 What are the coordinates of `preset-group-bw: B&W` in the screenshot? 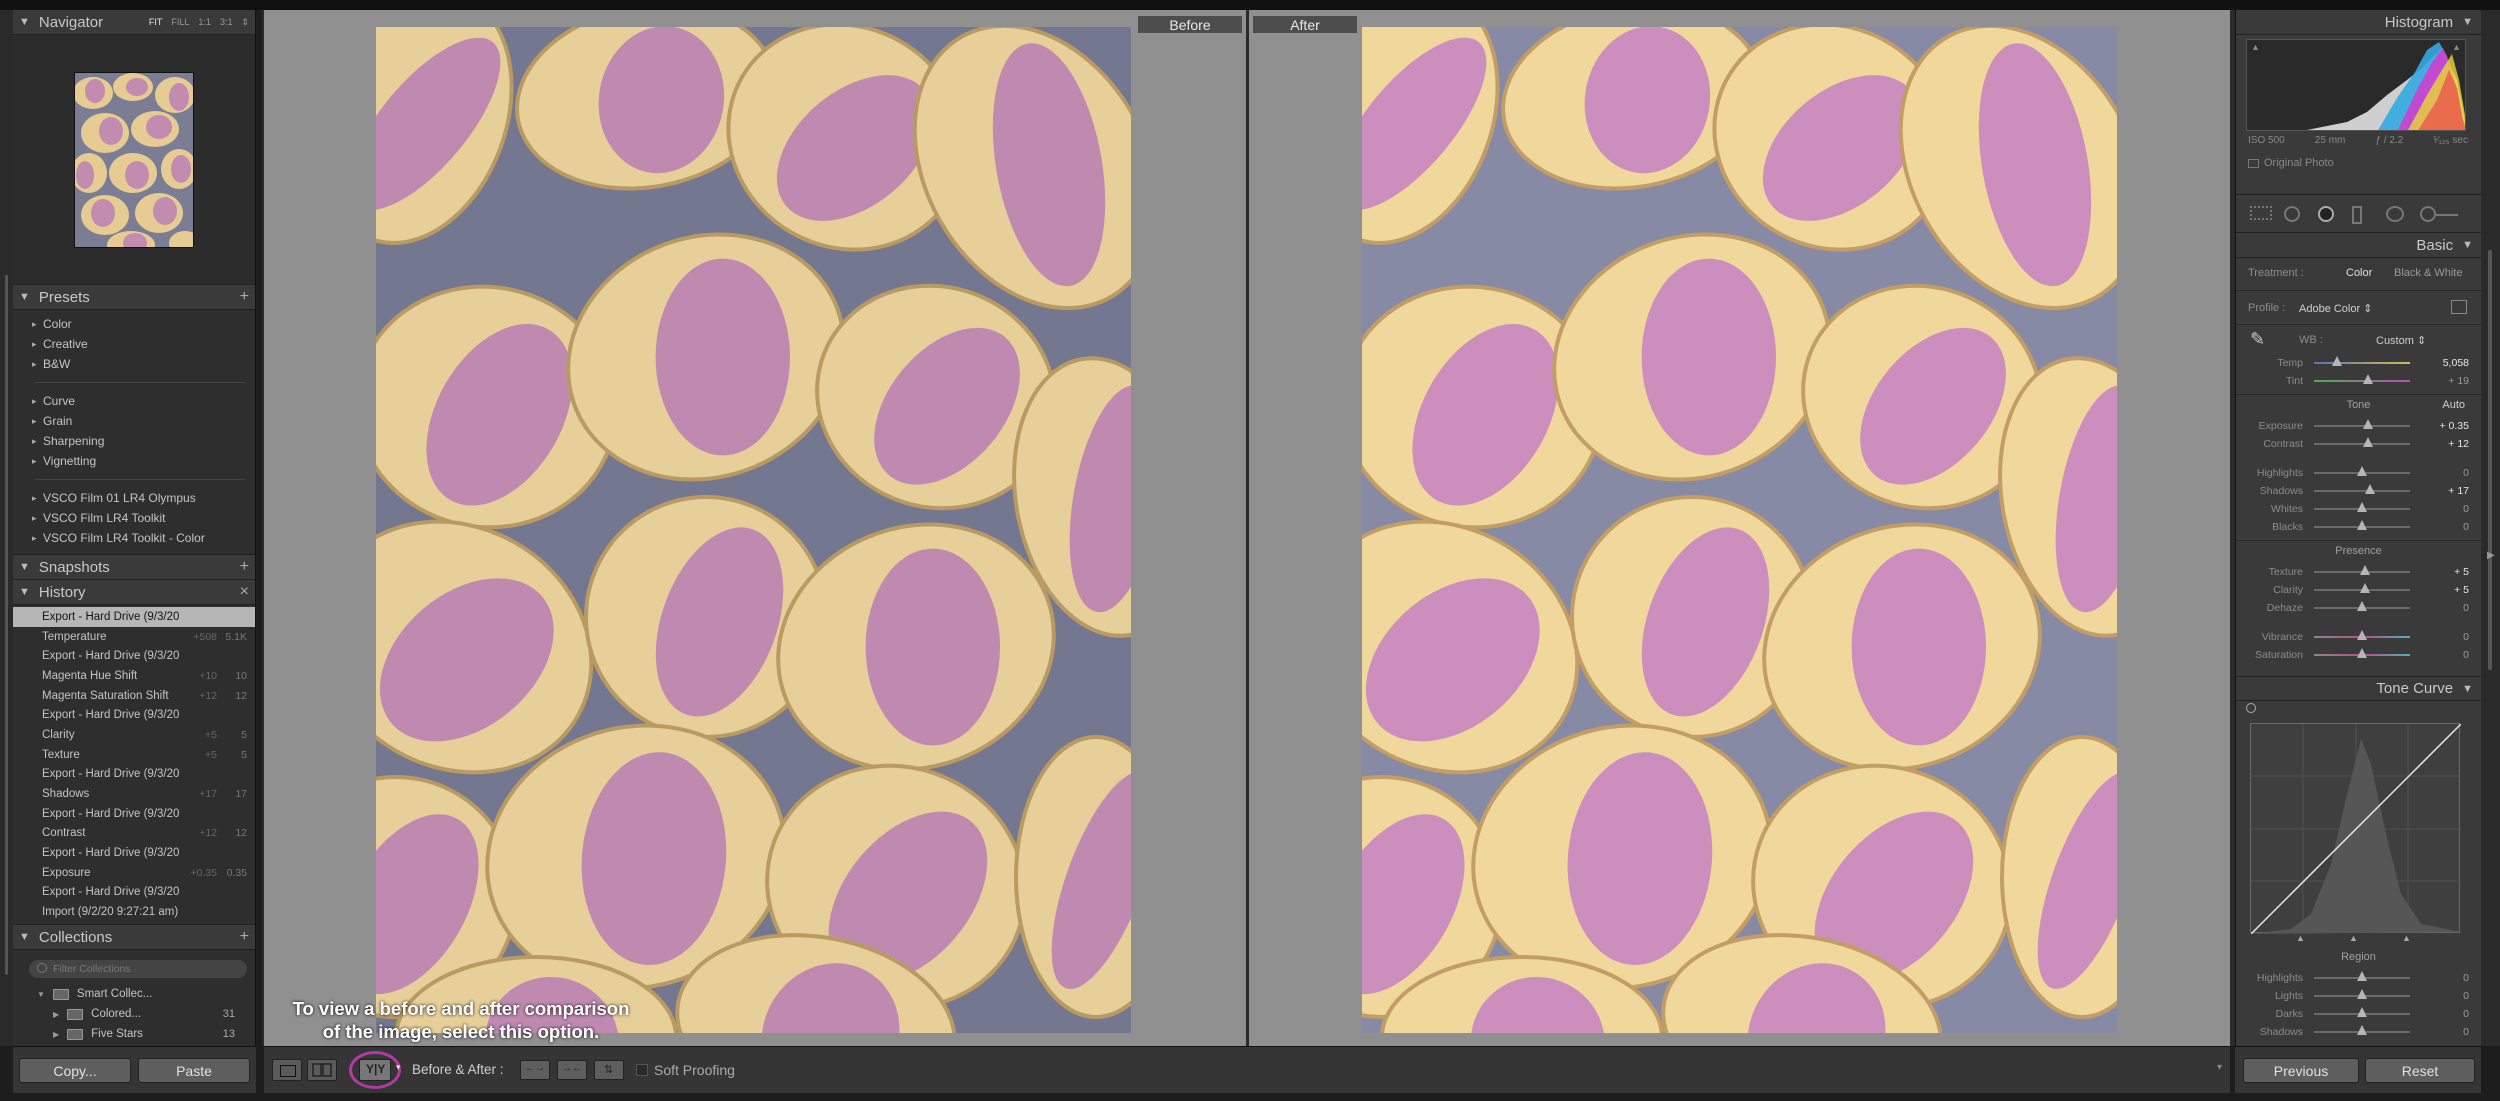 It's located at (134, 364).